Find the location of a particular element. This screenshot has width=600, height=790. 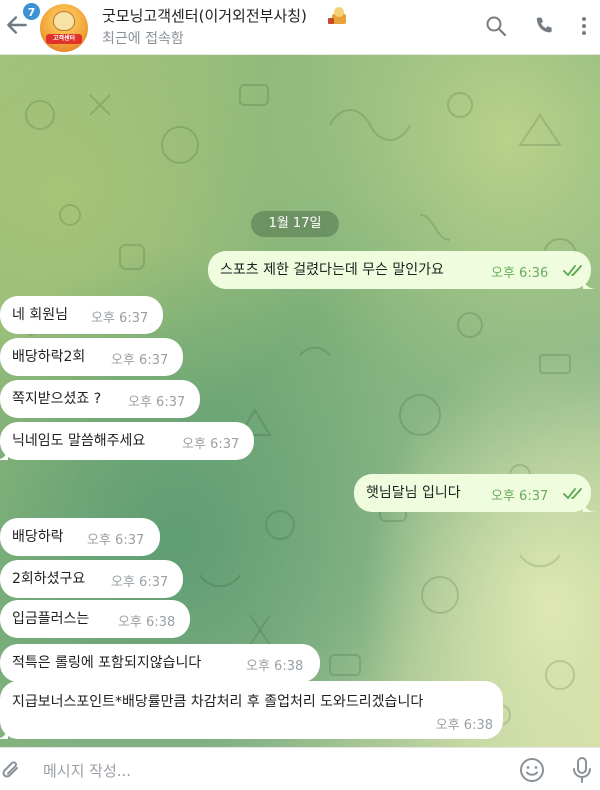

chat-title: 굿모닝고객센터(이거외전부사칭) is located at coordinates (204, 15).